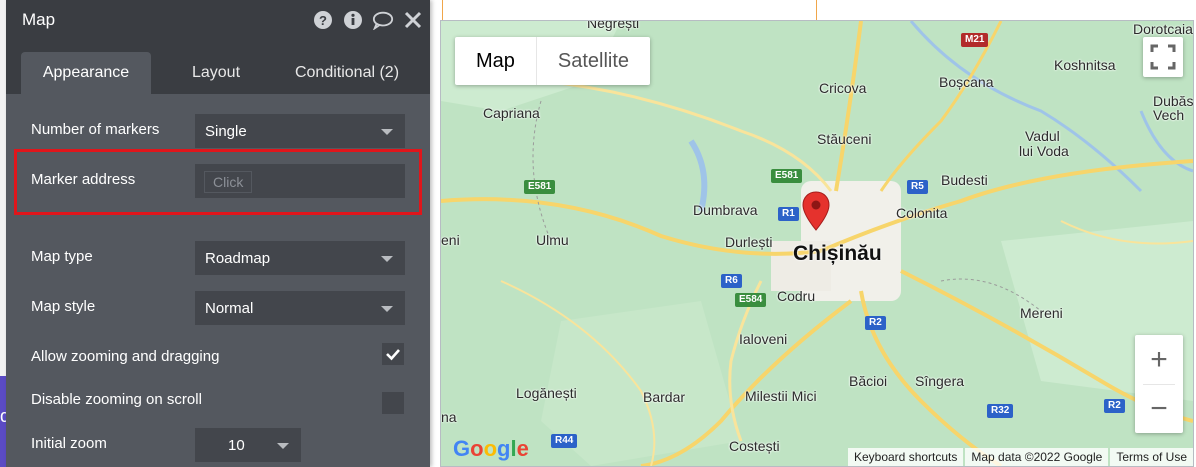 The width and height of the screenshot is (1196, 467). What do you see at coordinates (216, 73) in the screenshot?
I see `tab-layout: Layout` at bounding box center [216, 73].